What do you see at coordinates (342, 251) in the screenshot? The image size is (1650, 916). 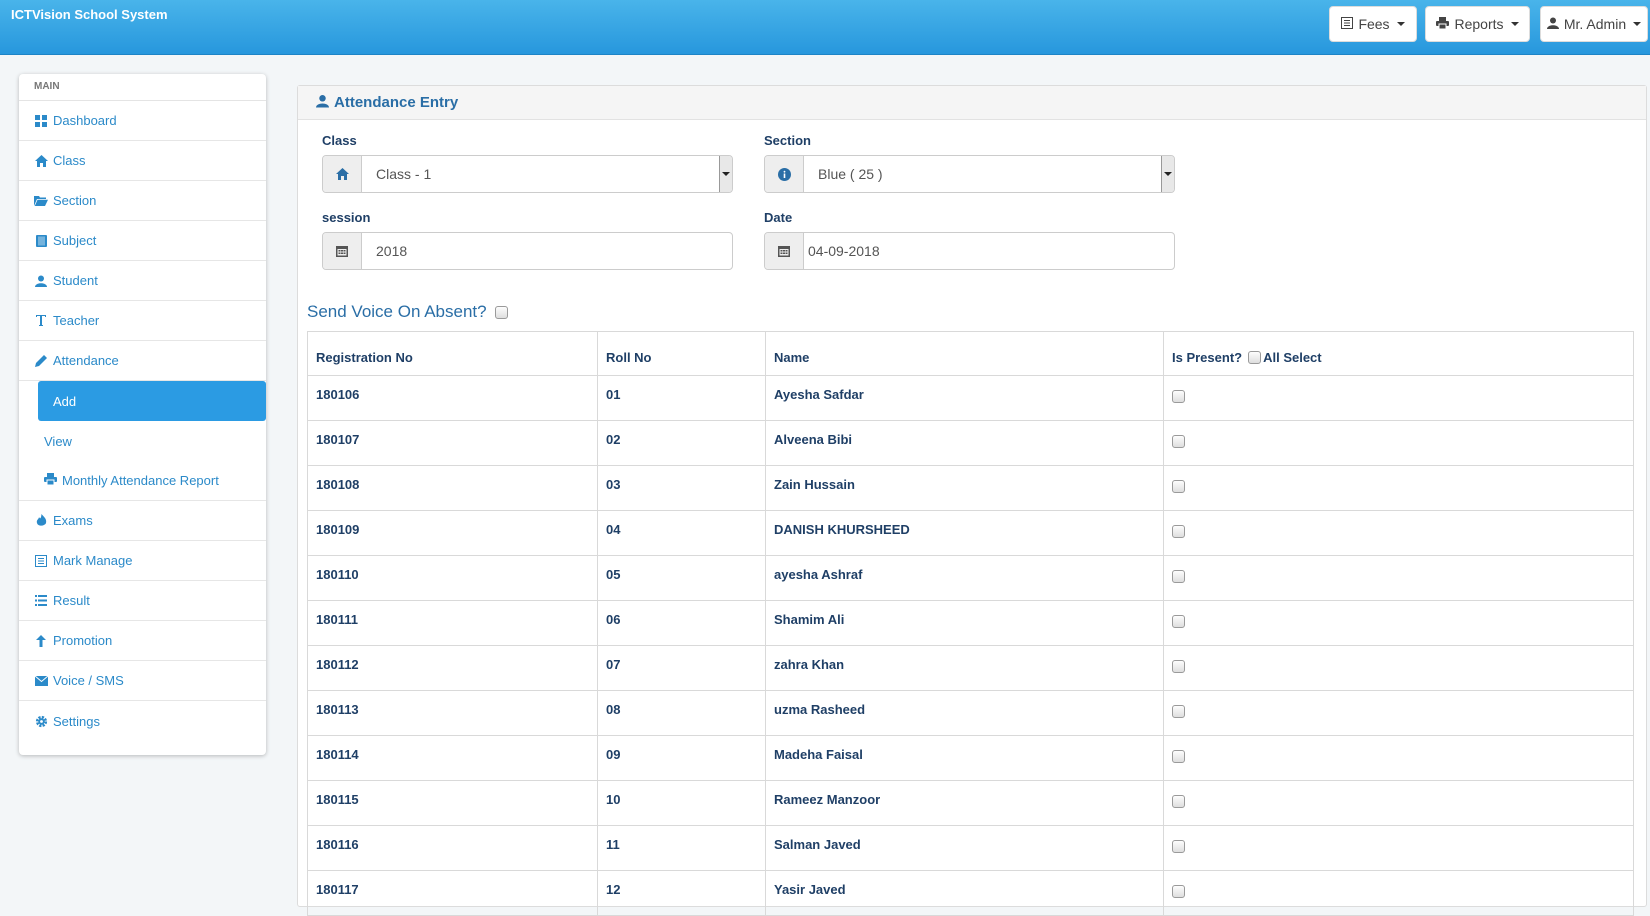 I see `calendar-icon` at bounding box center [342, 251].